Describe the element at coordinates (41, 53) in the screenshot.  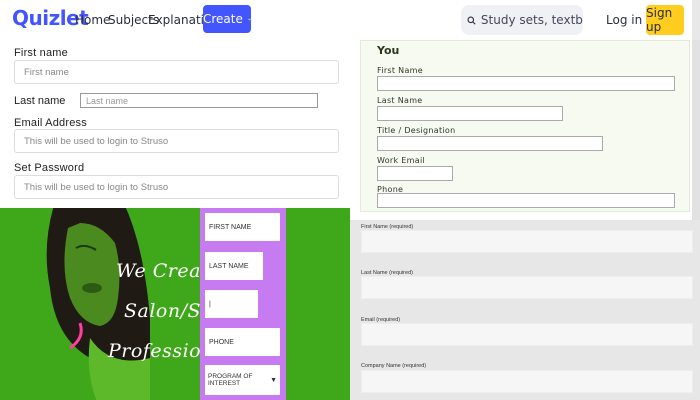
I see `first-name-label: First name` at that location.